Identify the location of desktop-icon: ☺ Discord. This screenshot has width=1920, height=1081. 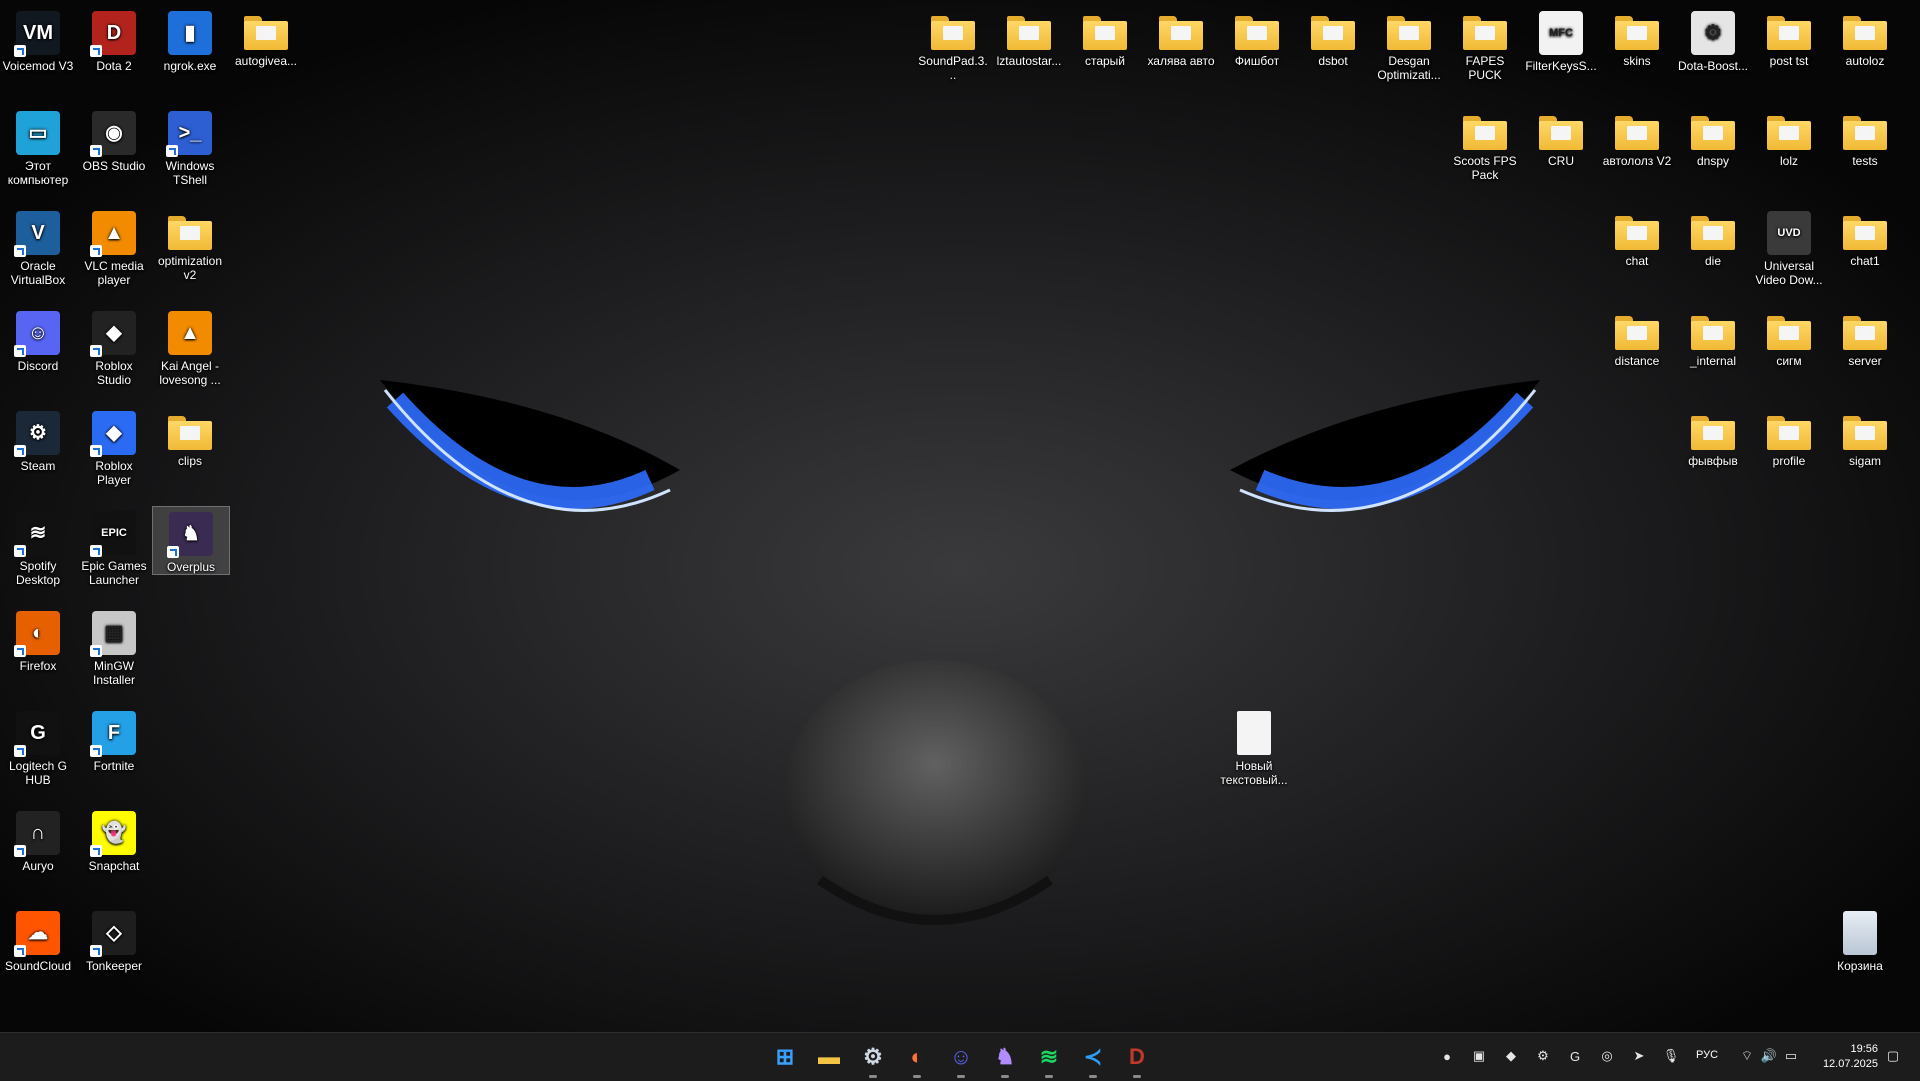
(38, 339).